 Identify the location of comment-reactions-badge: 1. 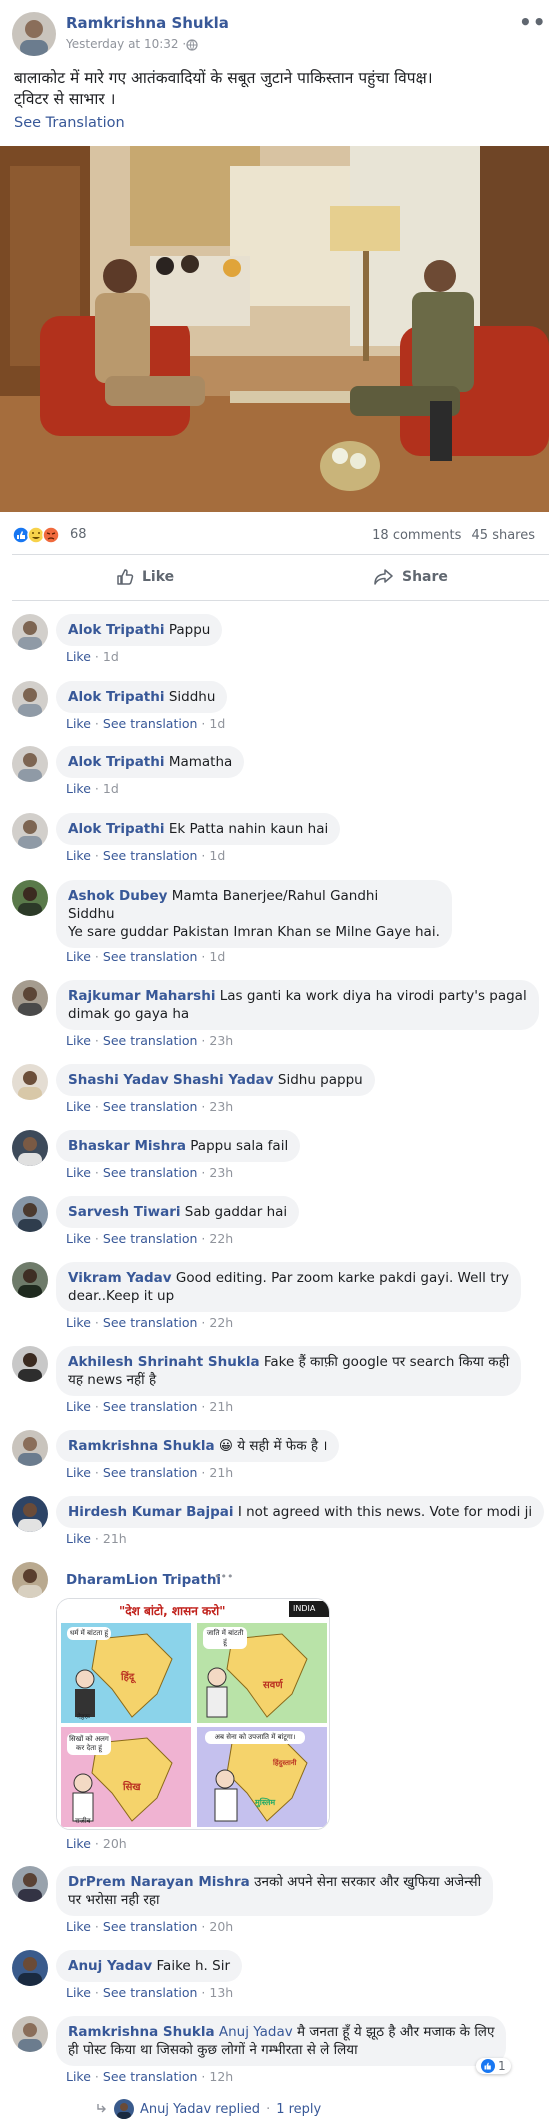
(493, 2066).